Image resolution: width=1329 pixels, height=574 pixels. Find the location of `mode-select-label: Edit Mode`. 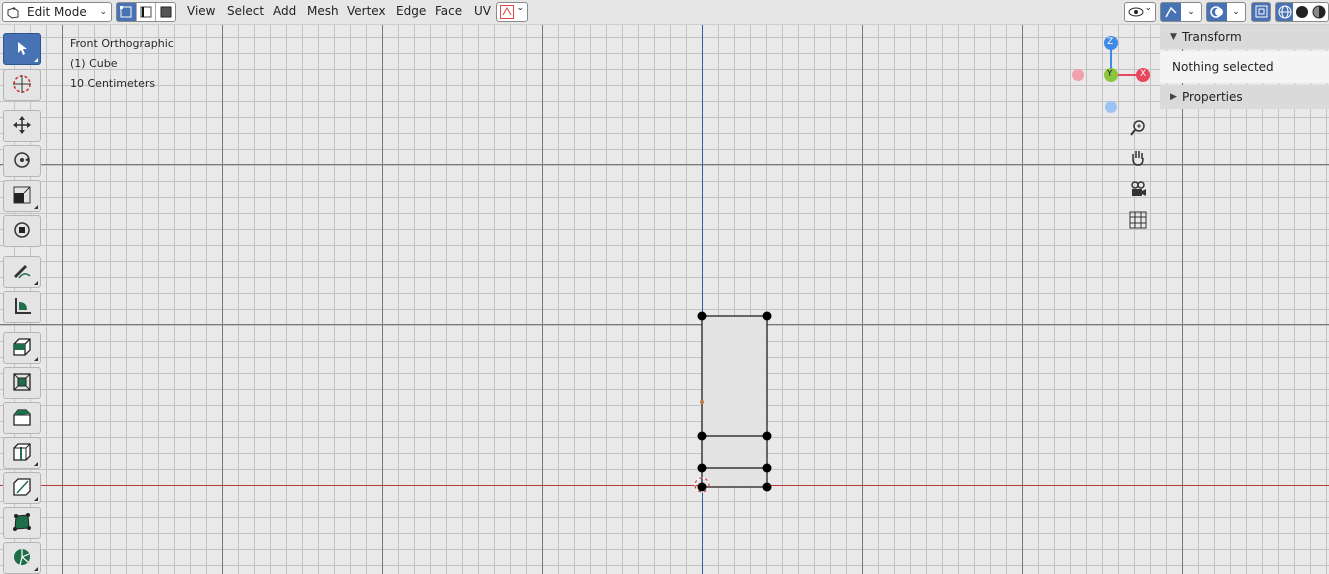

mode-select-label: Edit Mode is located at coordinates (57, 12).